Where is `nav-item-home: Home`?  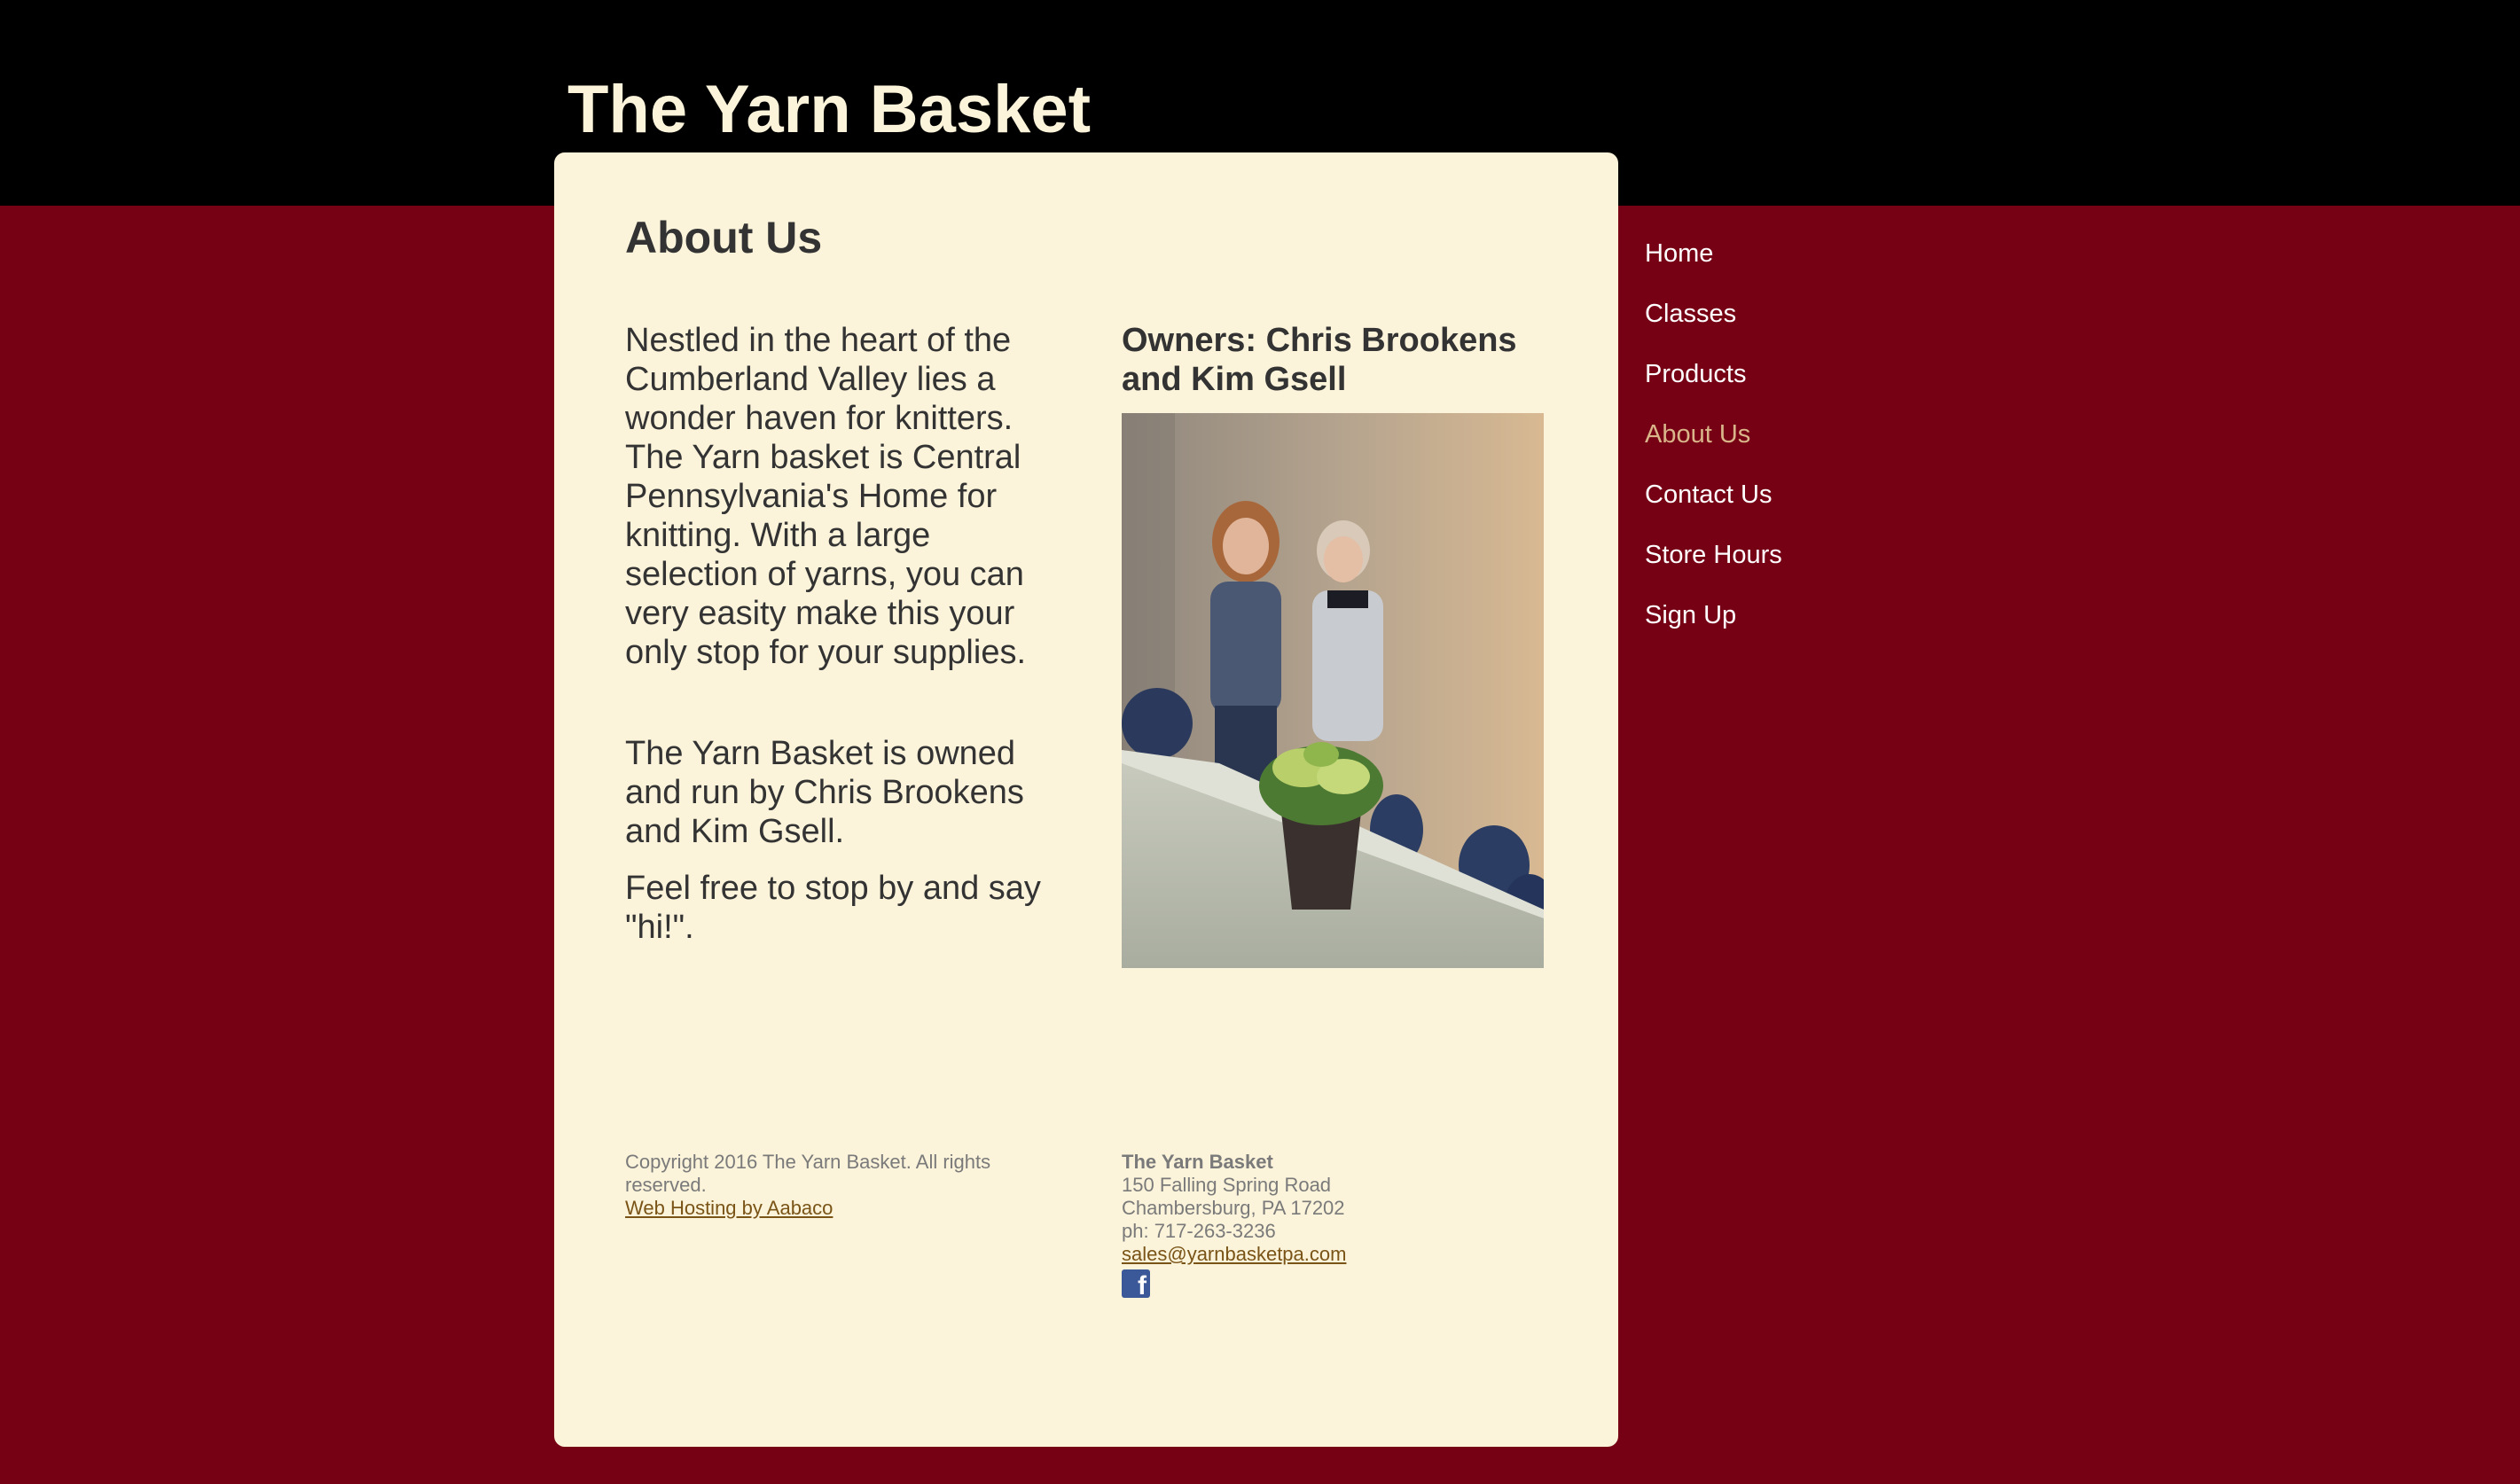 nav-item-home: Home is located at coordinates (1714, 262).